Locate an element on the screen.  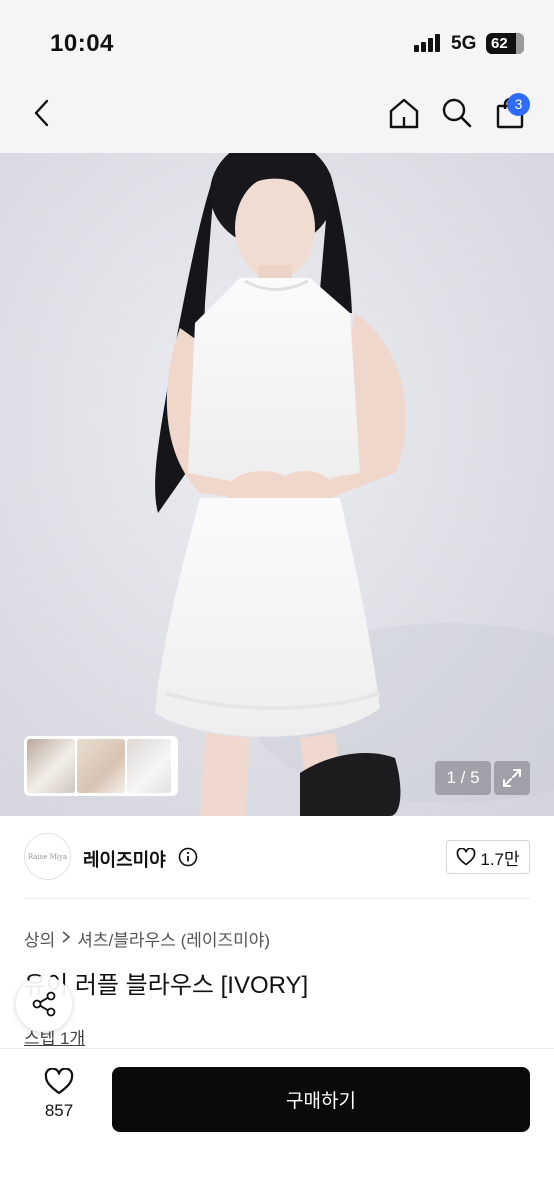
shop-like-count: 1.7만 is located at coordinates (500, 859).